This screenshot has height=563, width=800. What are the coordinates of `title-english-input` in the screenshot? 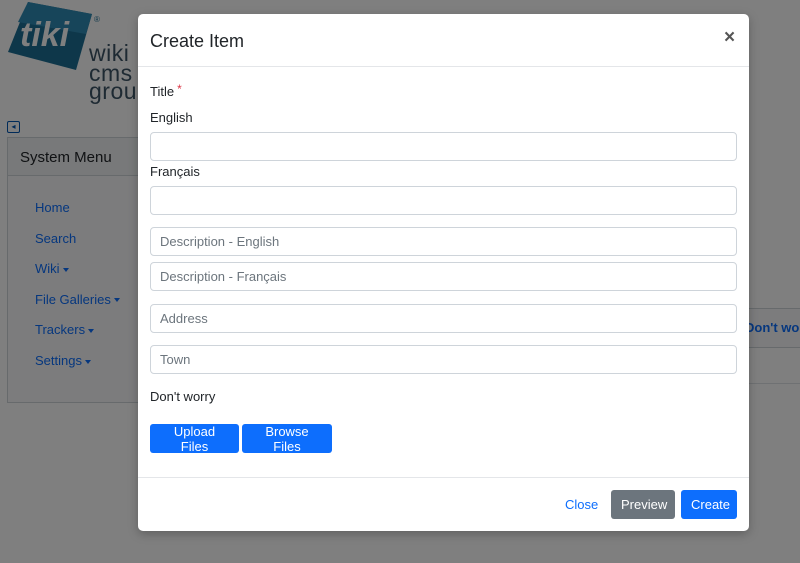 It's located at (443, 146).